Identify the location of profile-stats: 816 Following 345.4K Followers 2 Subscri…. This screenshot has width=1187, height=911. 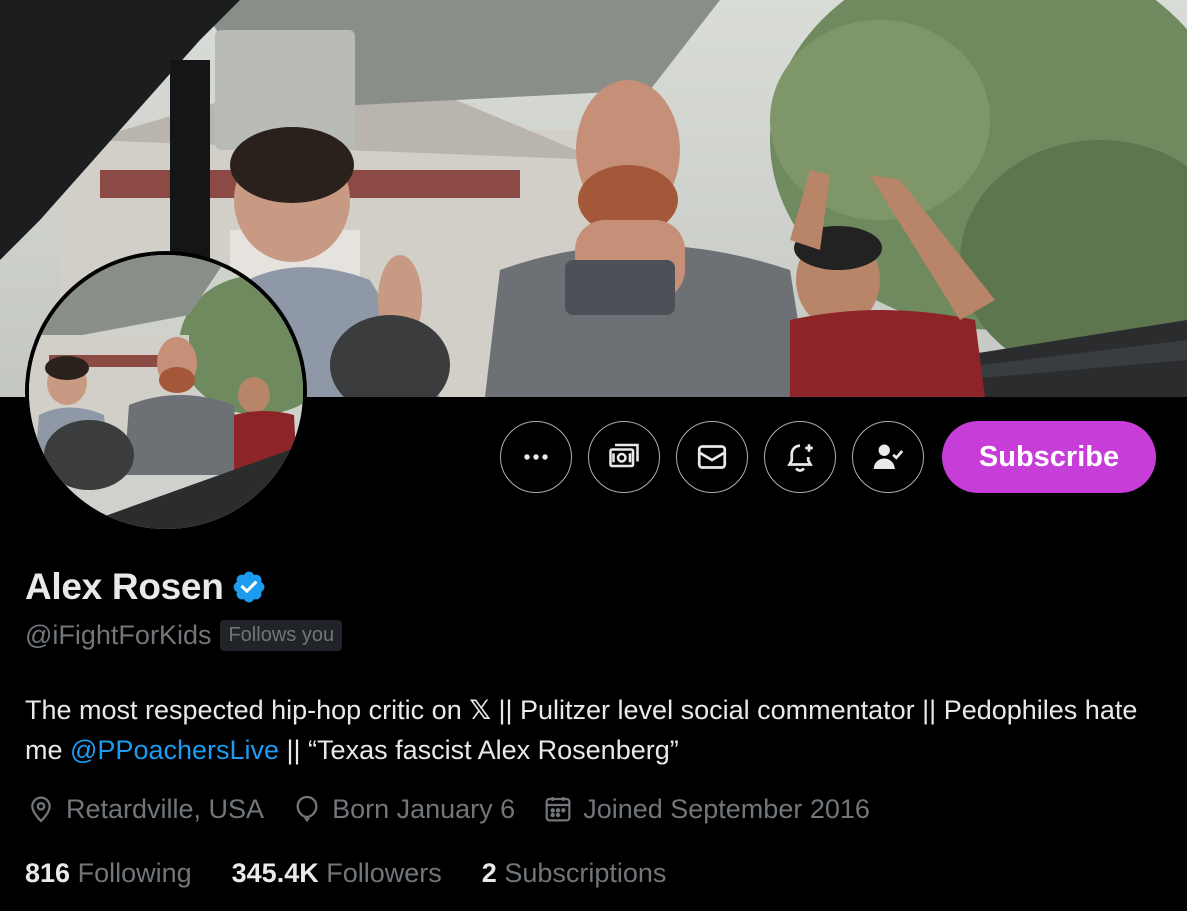
(365, 873).